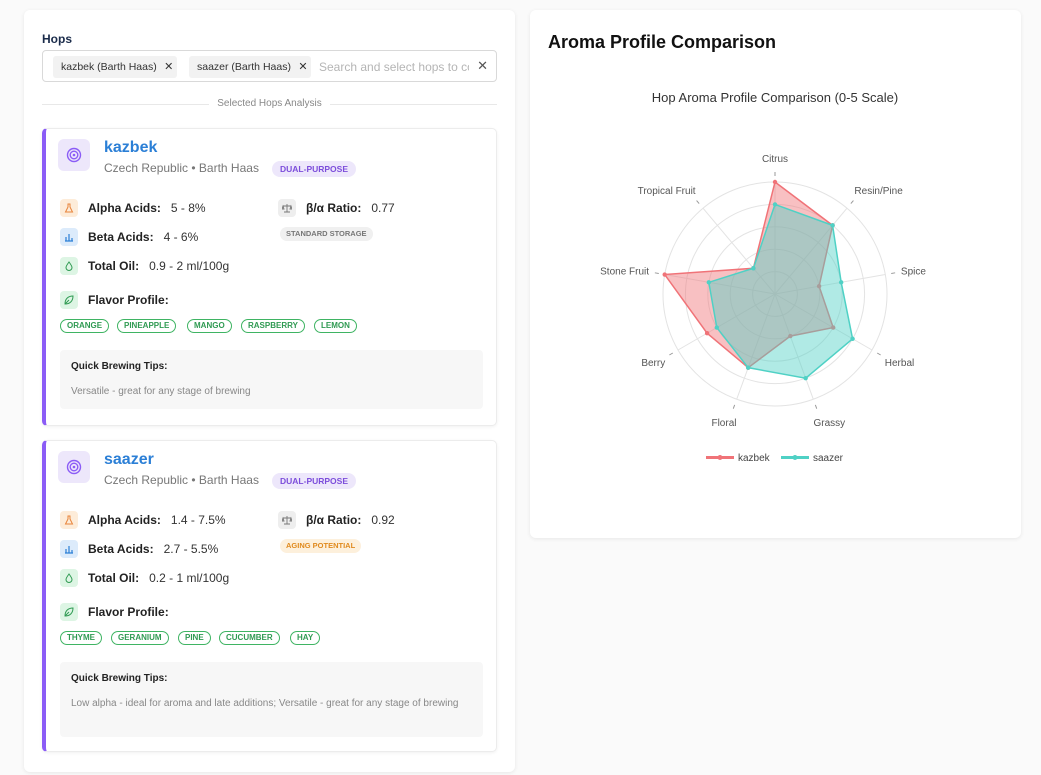 The height and width of the screenshot is (775, 1041). I want to click on ratio-value: 0.77, so click(383, 208).